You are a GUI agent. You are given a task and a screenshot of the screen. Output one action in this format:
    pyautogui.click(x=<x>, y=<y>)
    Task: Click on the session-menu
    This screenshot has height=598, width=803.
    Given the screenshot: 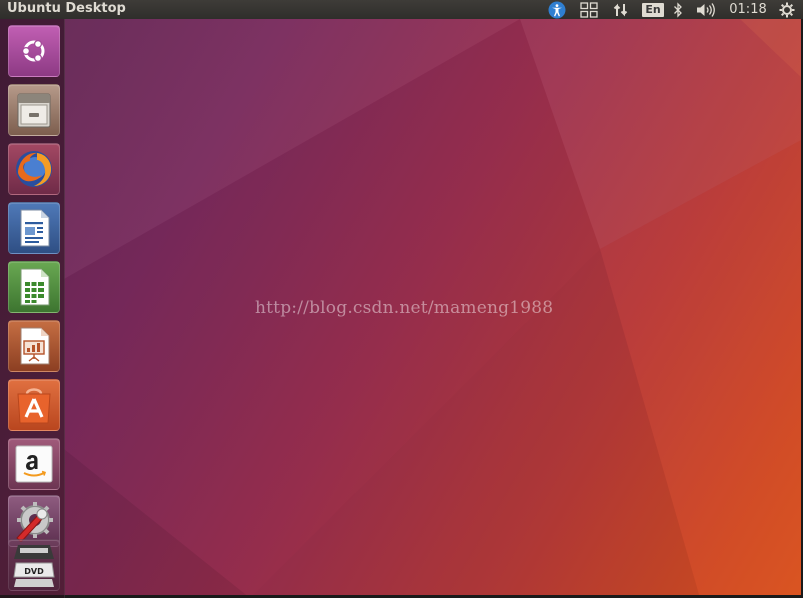 What is the action you would take?
    pyautogui.click(x=787, y=9)
    